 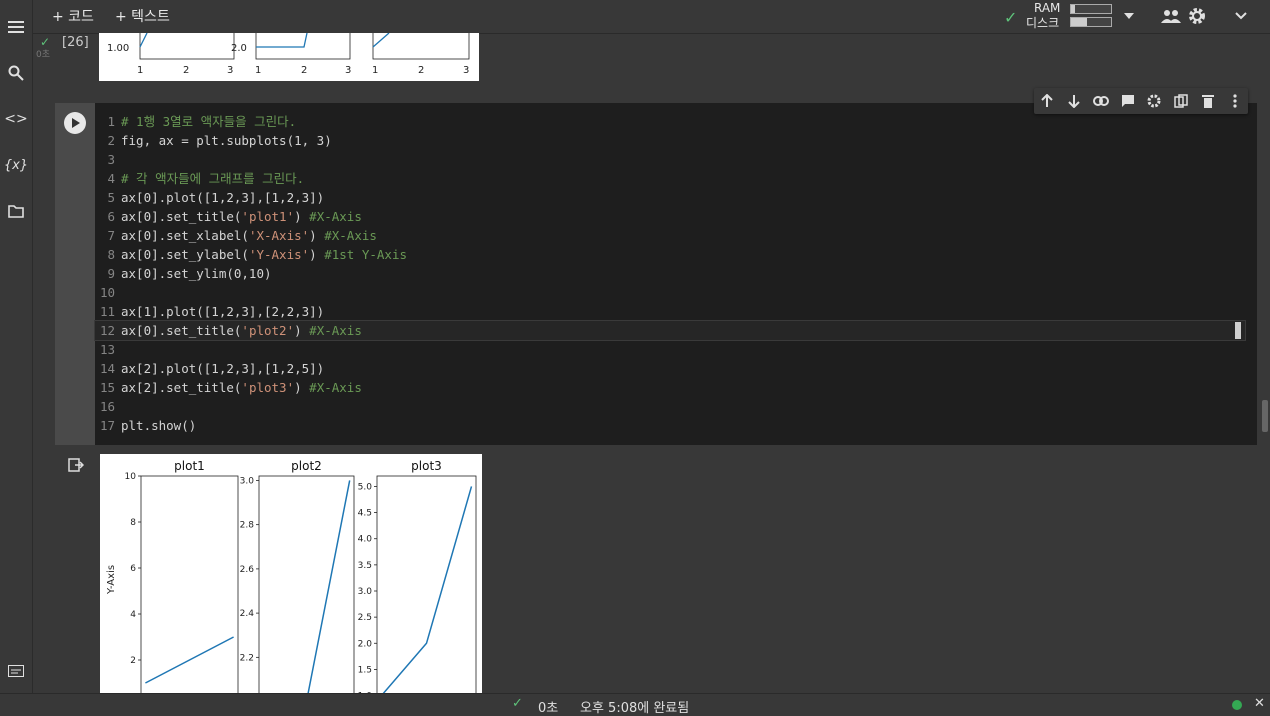 I want to click on status-exec-time: 0초, so click(x=548, y=708).